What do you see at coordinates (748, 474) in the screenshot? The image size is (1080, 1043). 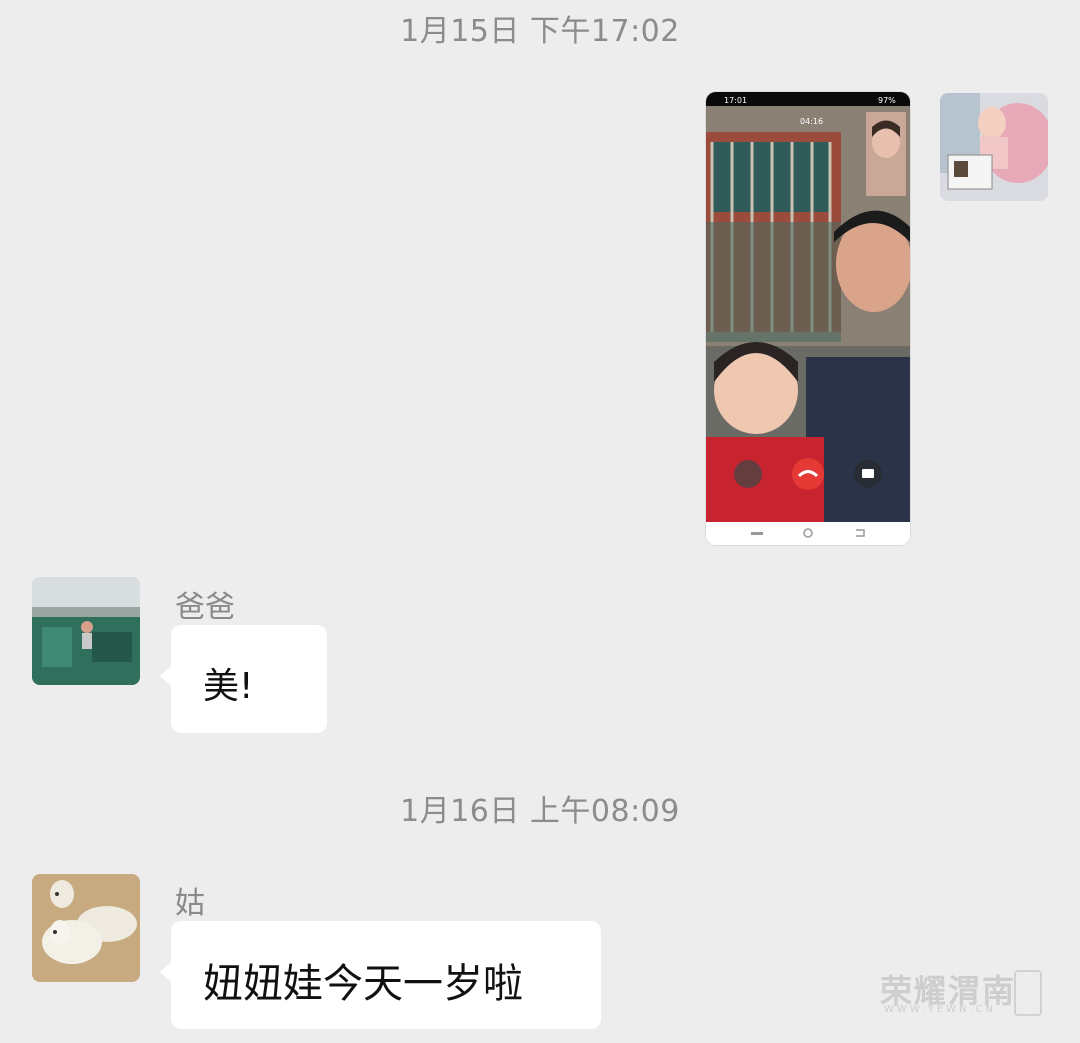 I see `speaker-icon` at bounding box center [748, 474].